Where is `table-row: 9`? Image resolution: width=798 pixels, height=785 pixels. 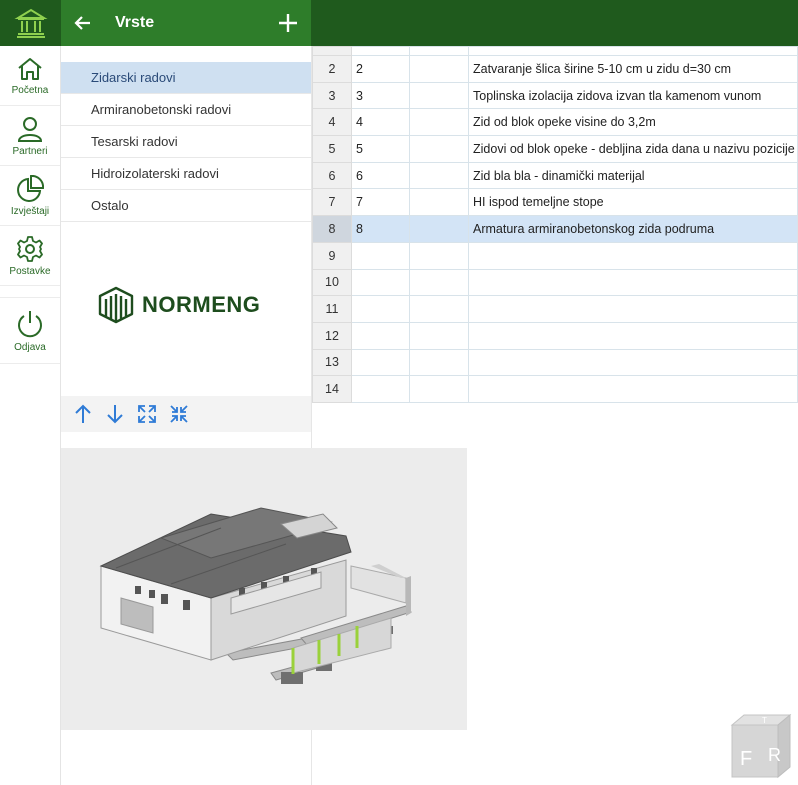 table-row: 9 is located at coordinates (555, 255).